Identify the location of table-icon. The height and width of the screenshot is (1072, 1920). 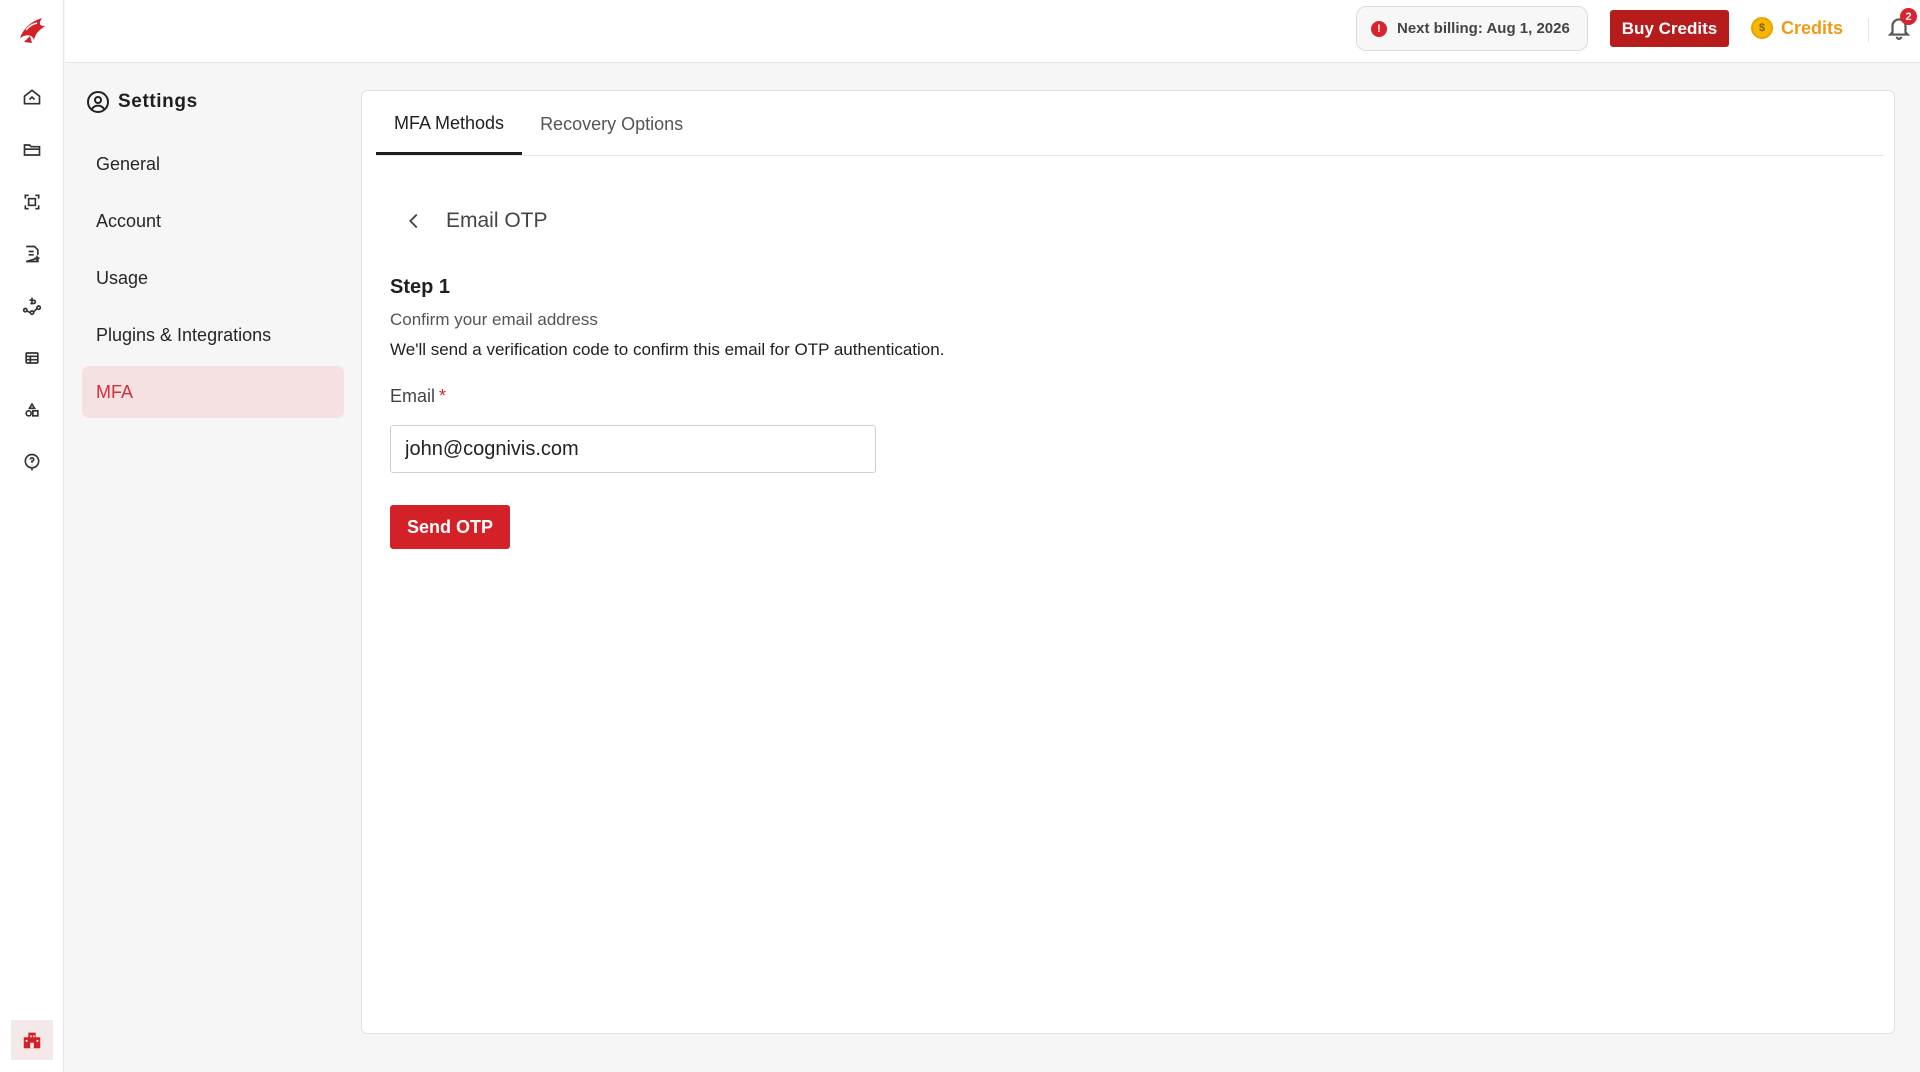
(32, 358).